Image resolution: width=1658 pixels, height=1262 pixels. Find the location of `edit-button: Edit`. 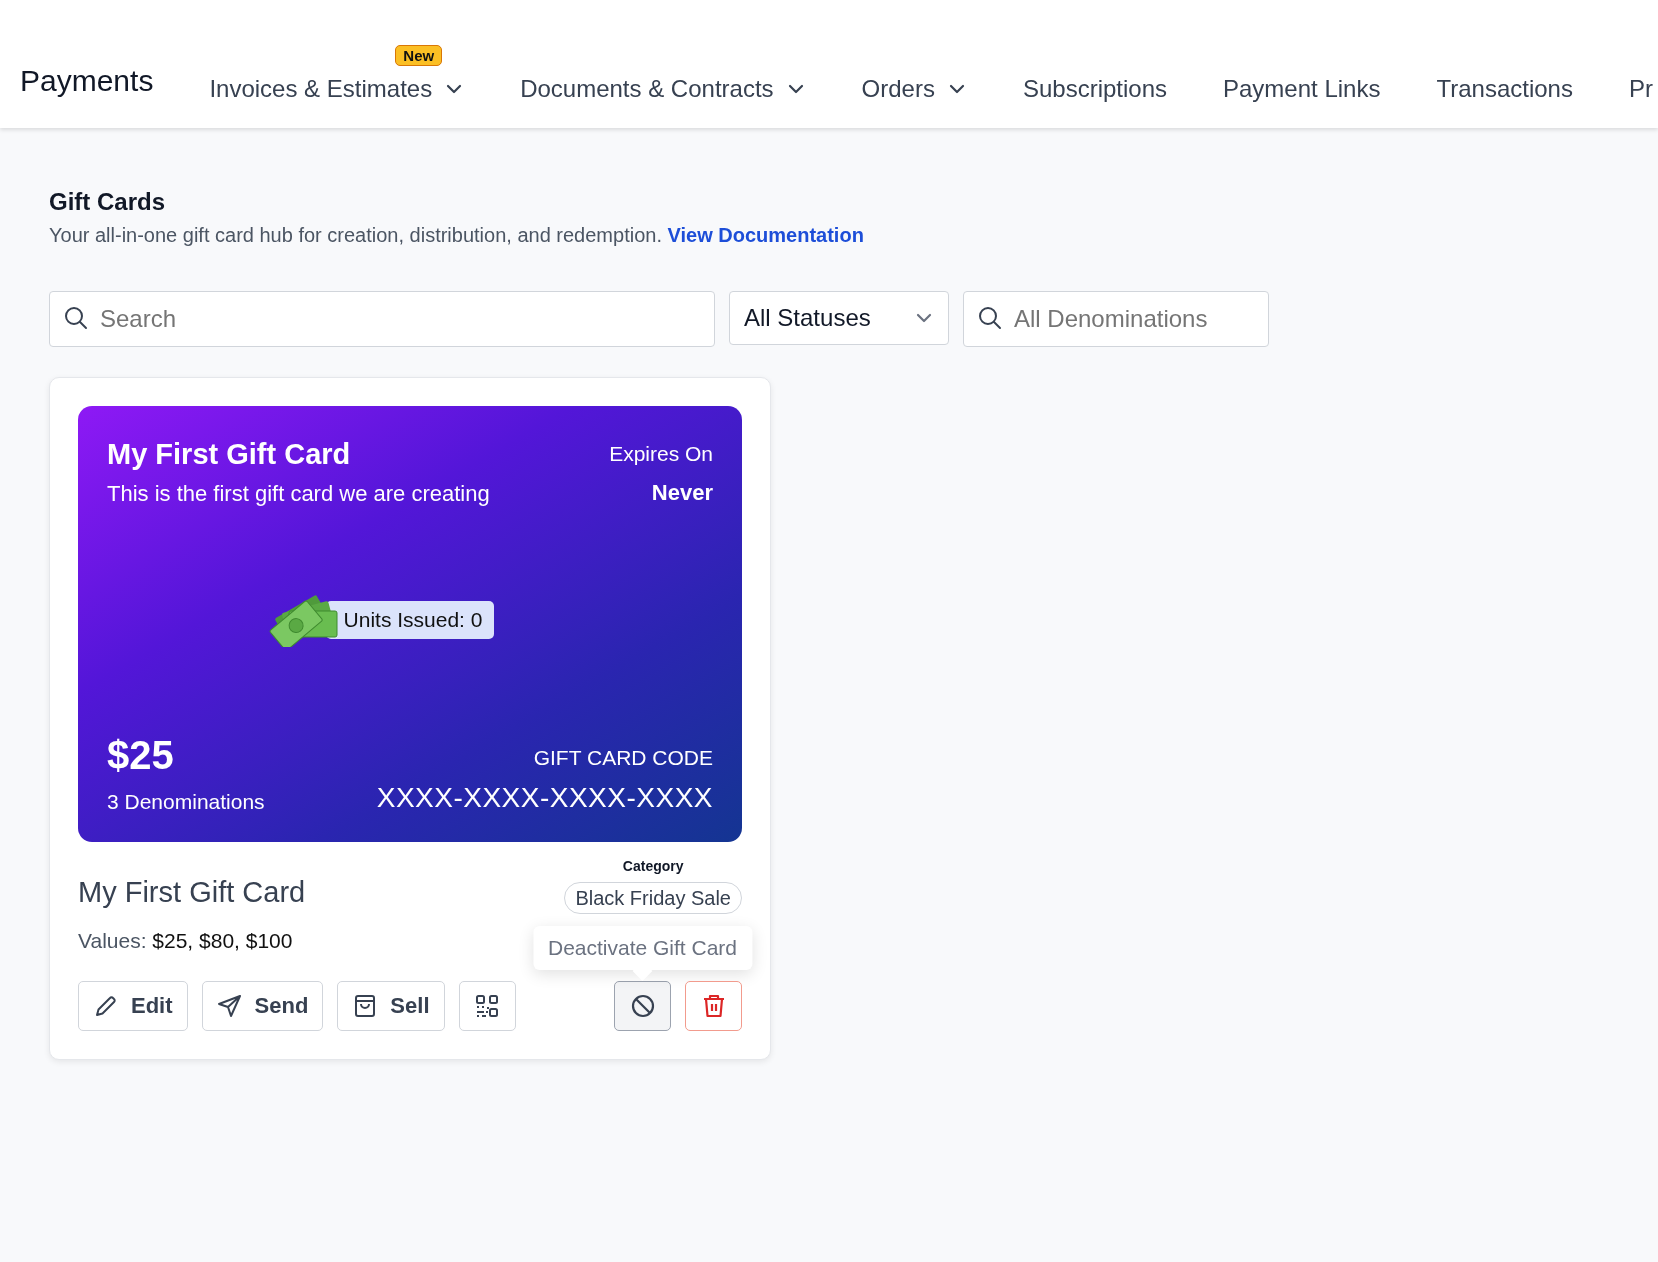

edit-button: Edit is located at coordinates (133, 1006).